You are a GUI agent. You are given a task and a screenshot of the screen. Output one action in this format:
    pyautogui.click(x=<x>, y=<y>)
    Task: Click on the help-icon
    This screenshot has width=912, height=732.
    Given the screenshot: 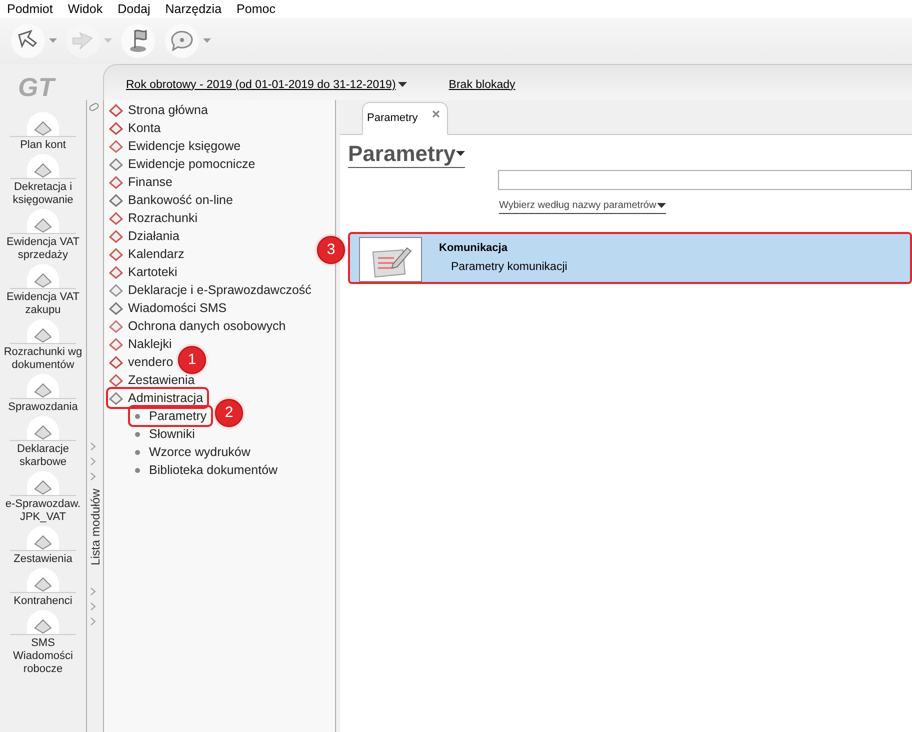 What is the action you would take?
    pyautogui.click(x=182, y=41)
    